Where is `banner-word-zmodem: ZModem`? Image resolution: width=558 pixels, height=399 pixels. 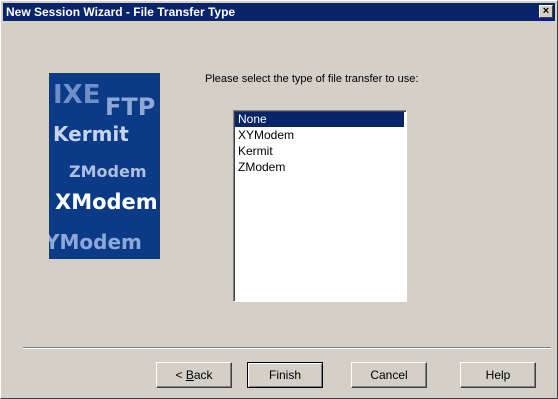 banner-word-zmodem: ZModem is located at coordinates (108, 171).